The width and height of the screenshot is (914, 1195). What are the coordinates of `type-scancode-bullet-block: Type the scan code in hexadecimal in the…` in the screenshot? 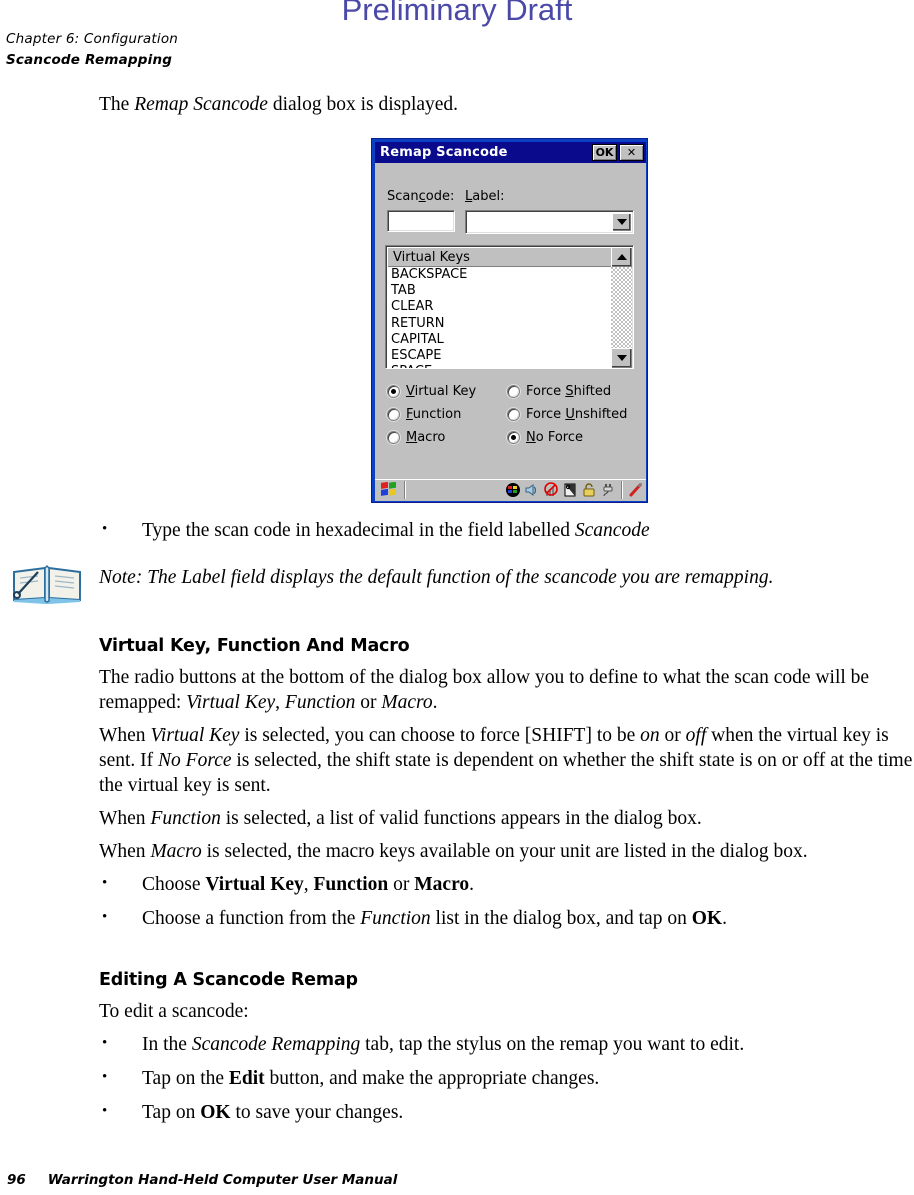 It's located at (506, 534).